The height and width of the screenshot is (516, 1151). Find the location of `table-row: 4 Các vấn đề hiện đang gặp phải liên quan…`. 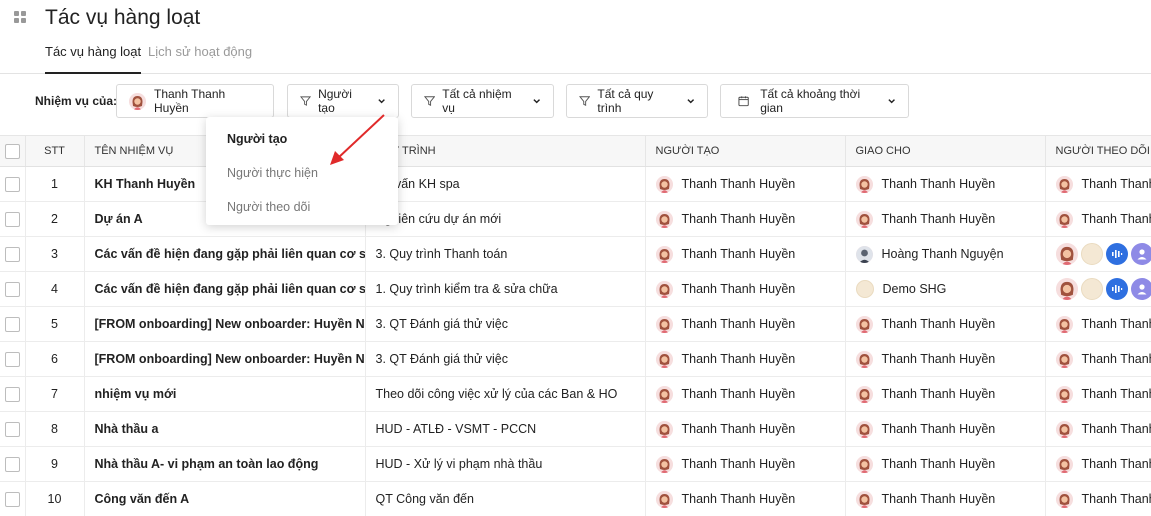

table-row: 4 Các vấn đề hiện đang gặp phải liên quan… is located at coordinates (575, 289).